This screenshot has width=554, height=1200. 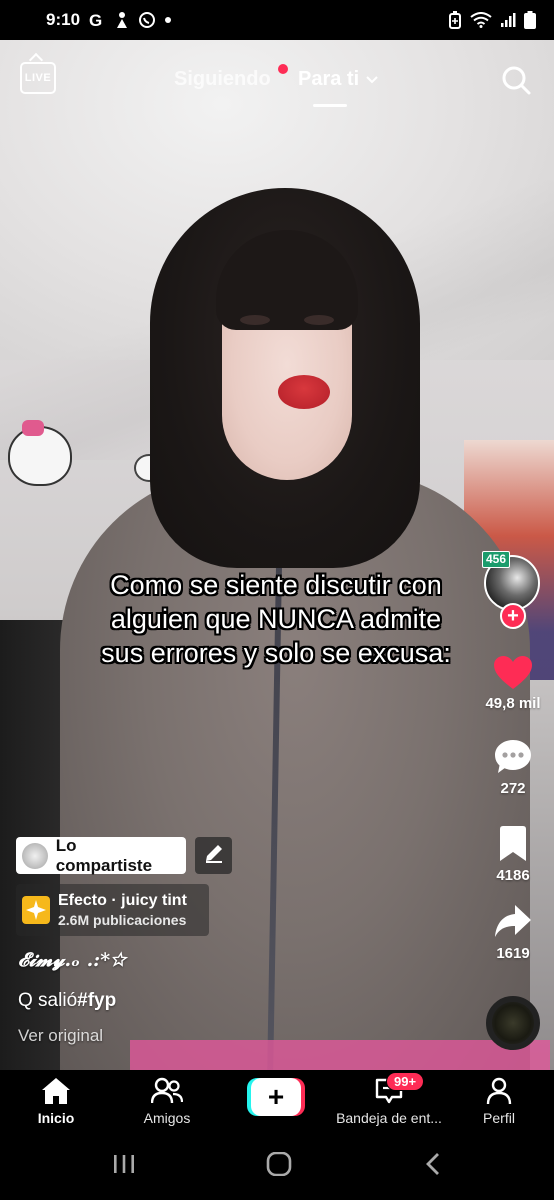 I want to click on tab-for-you-label: Para ti, so click(x=329, y=79).